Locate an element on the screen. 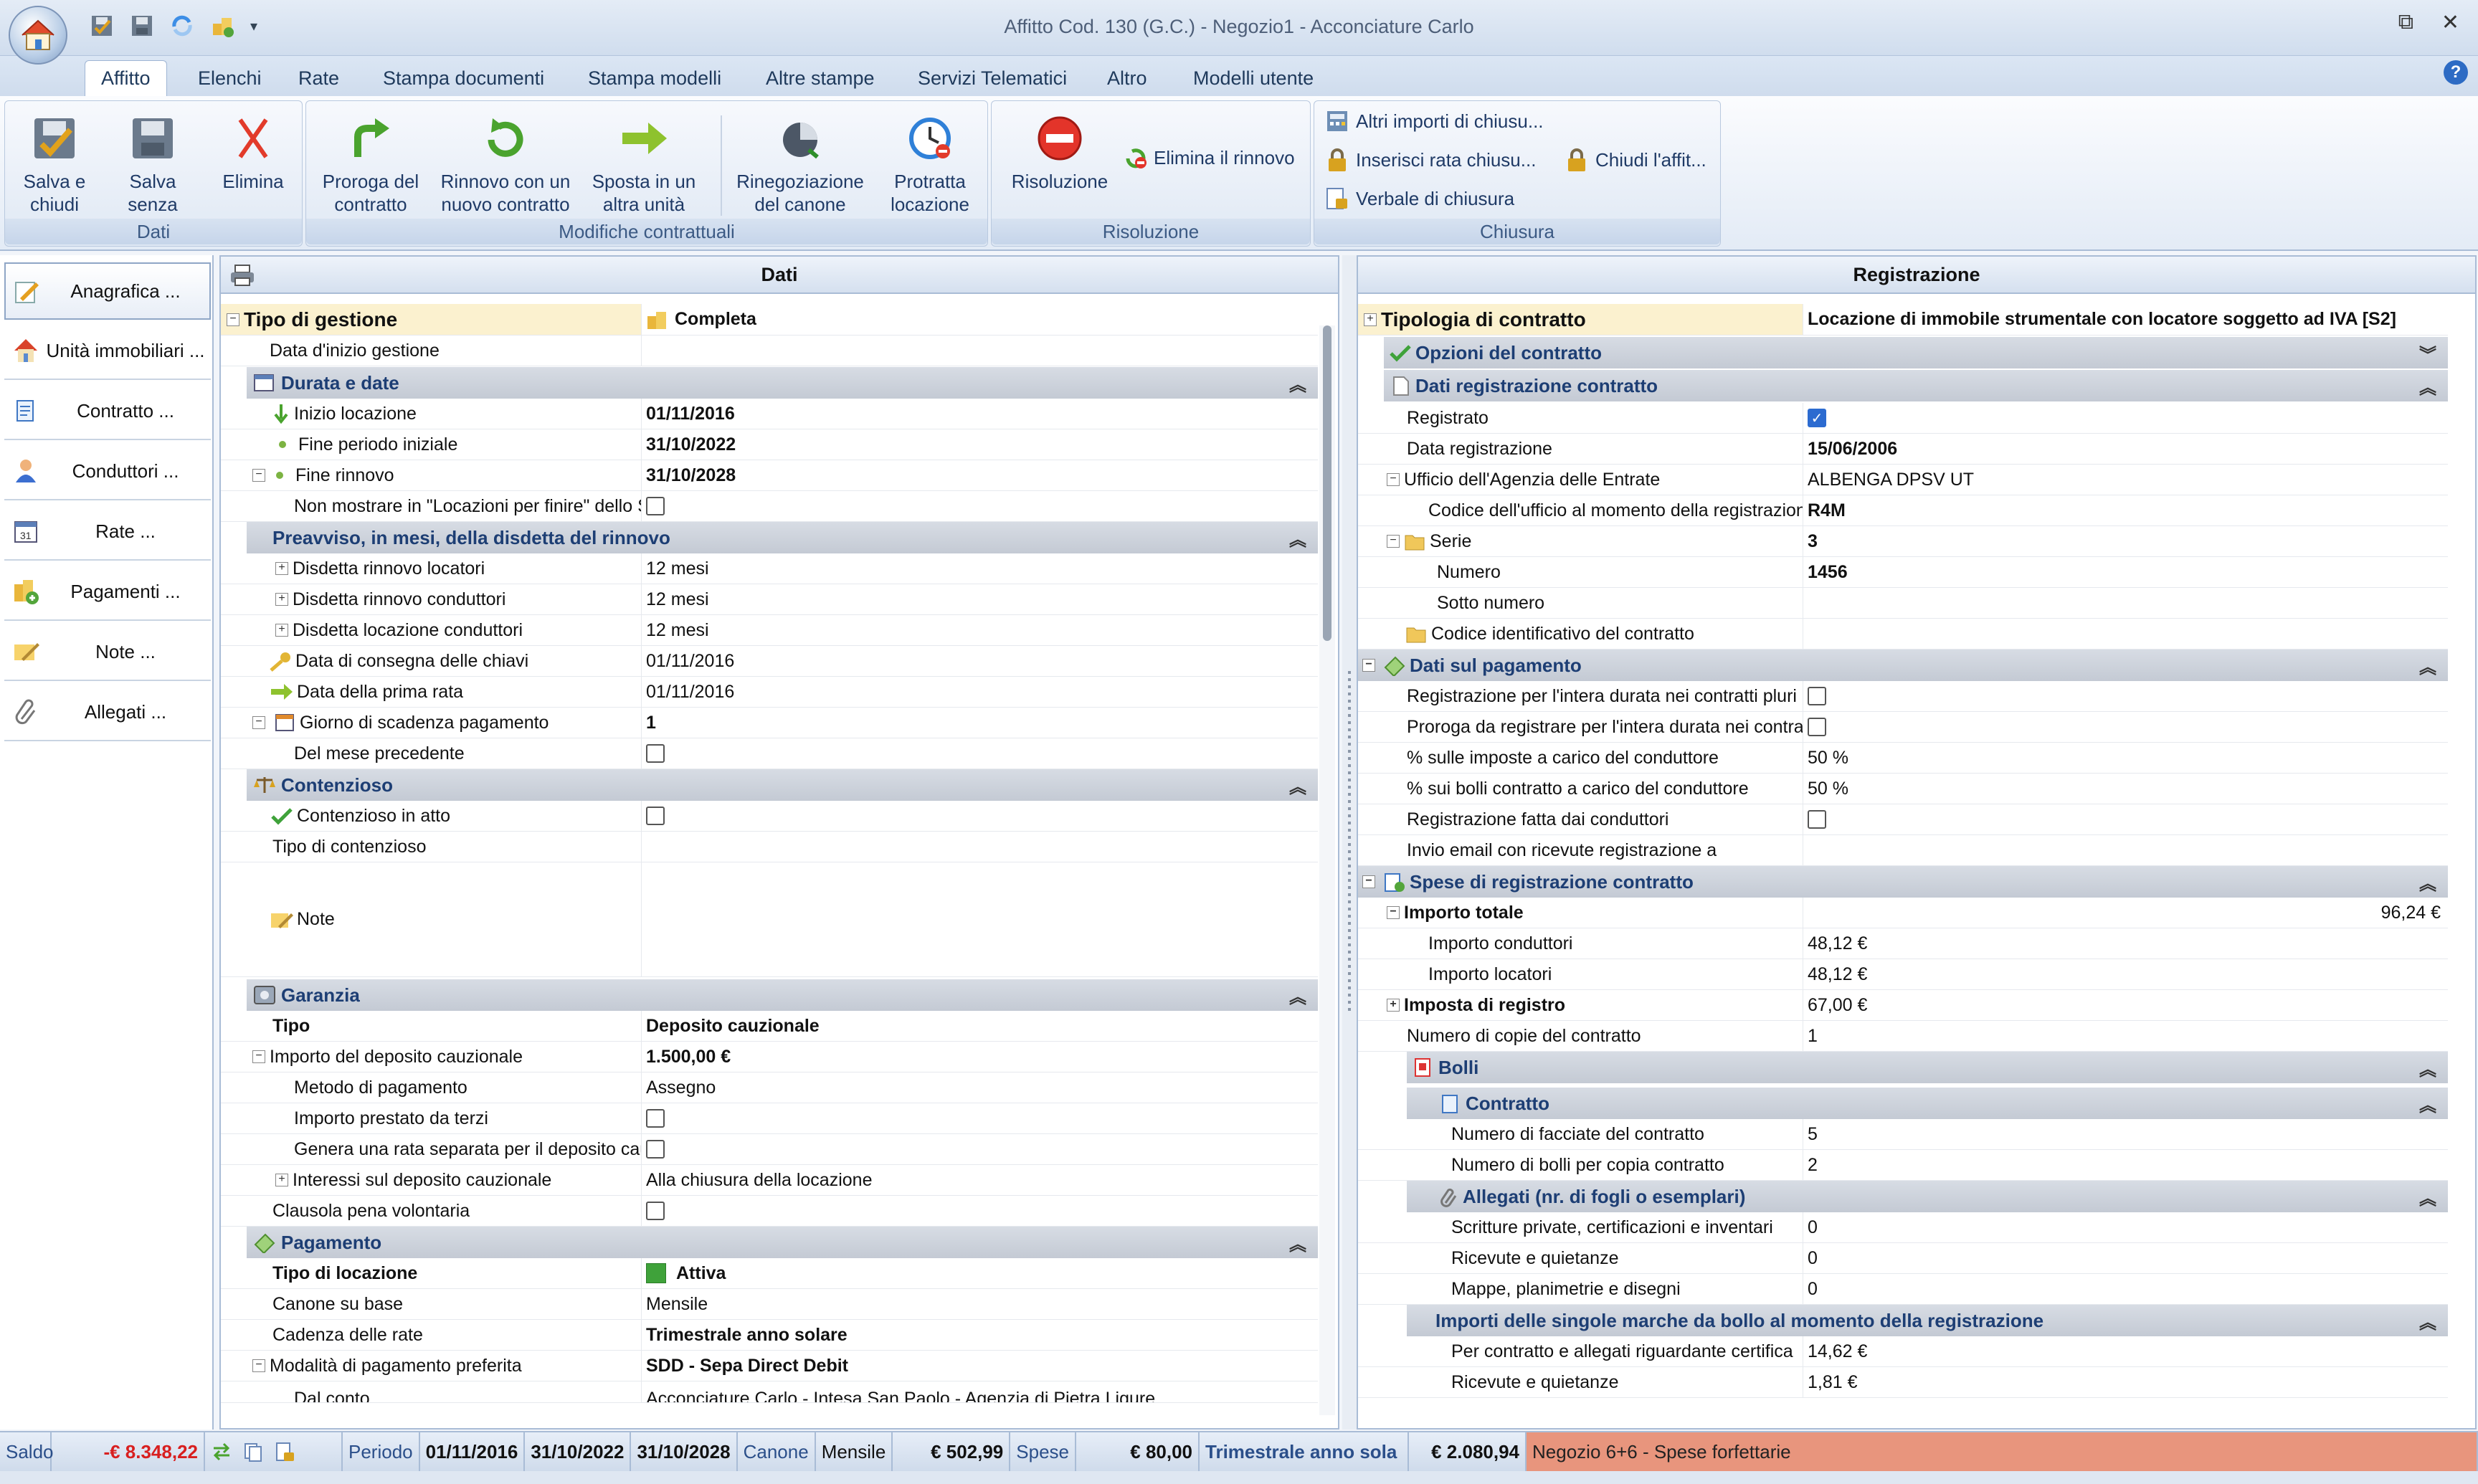 This screenshot has height=1484, width=2478. prop-row: Codice identificativo del contratto is located at coordinates (1903, 634).